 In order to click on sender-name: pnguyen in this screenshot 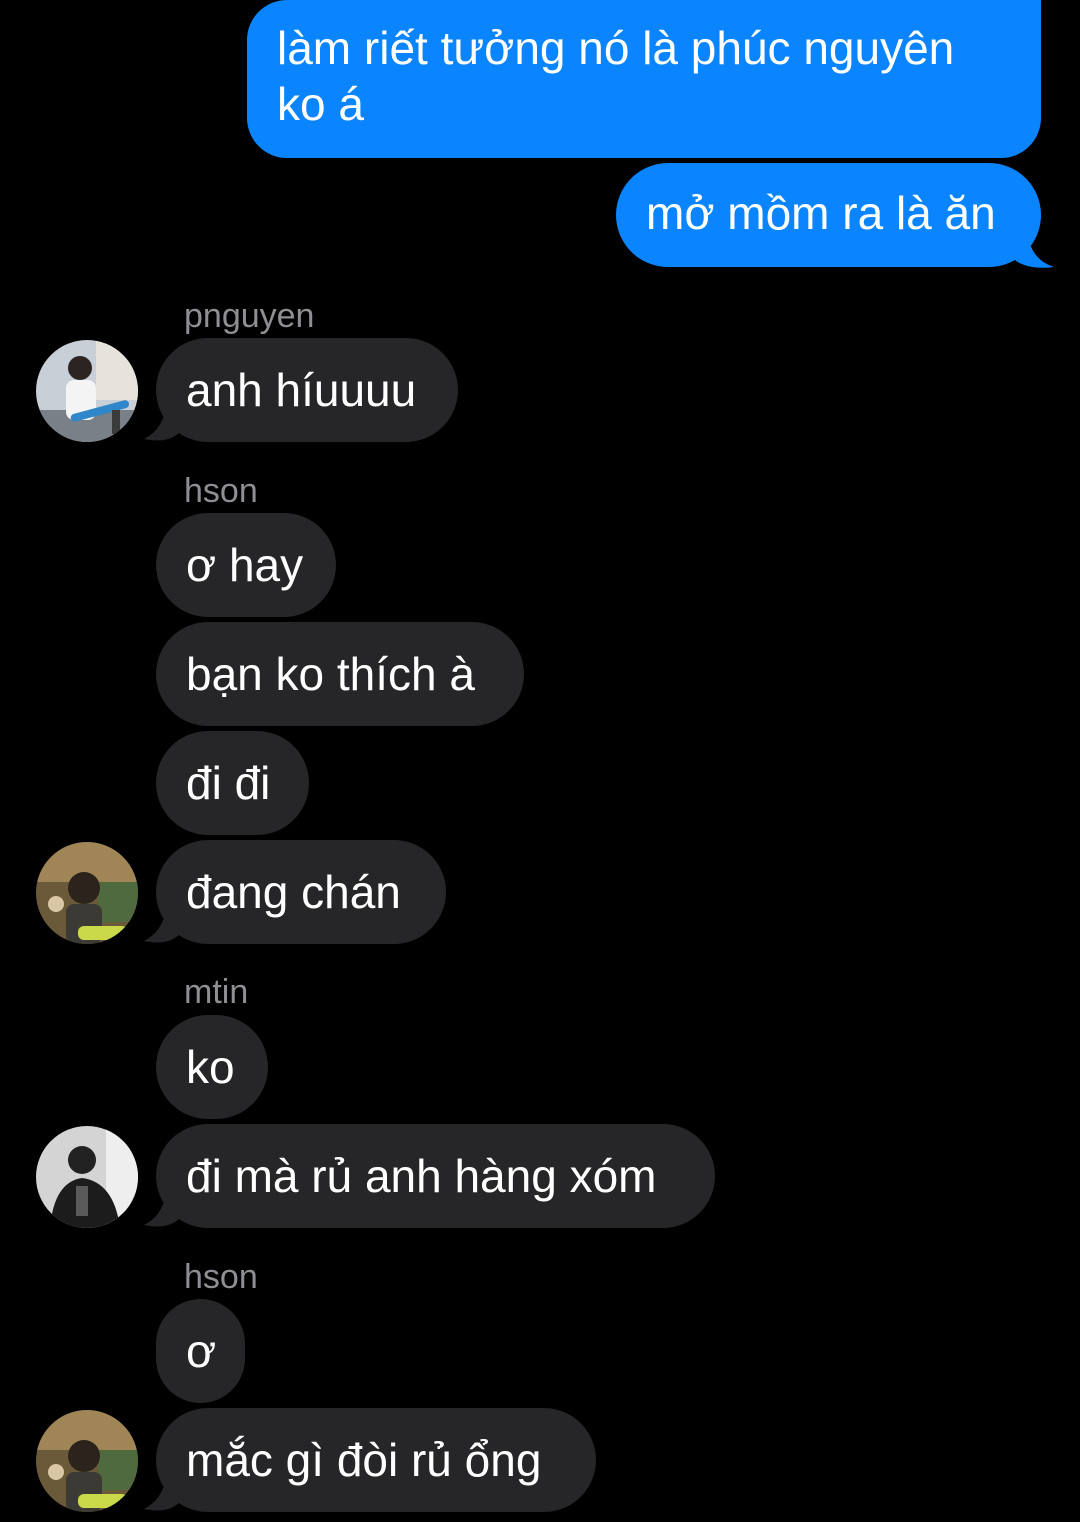, I will do `click(249, 316)`.